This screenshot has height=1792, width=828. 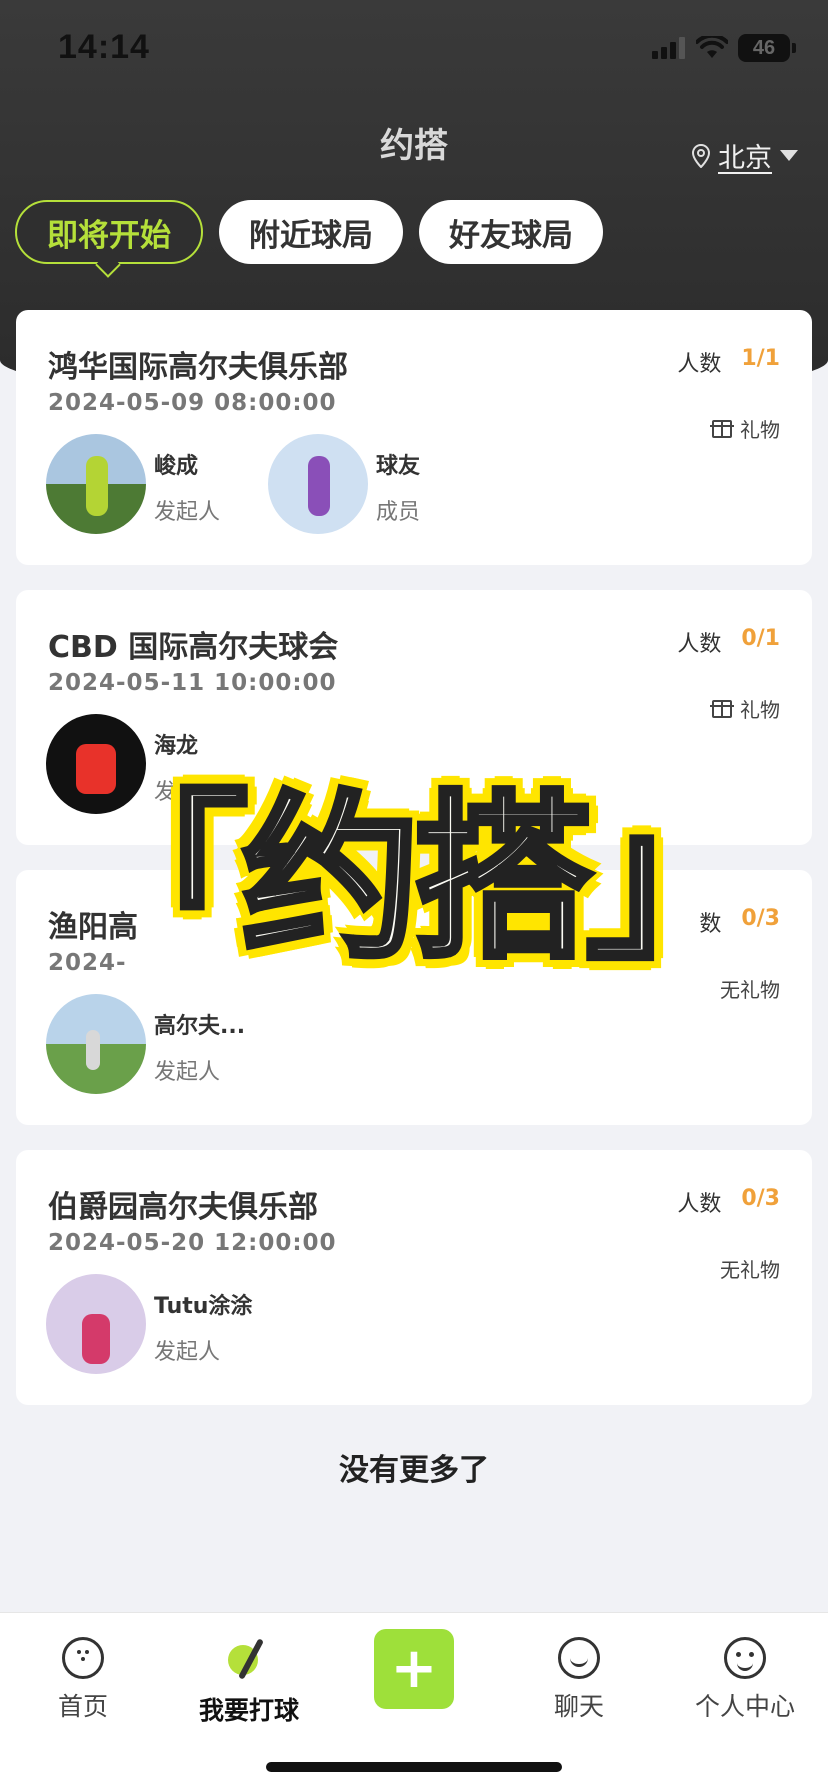 What do you see at coordinates (414, 1470) in the screenshot?
I see `end-of-list-text: 没有更多了` at bounding box center [414, 1470].